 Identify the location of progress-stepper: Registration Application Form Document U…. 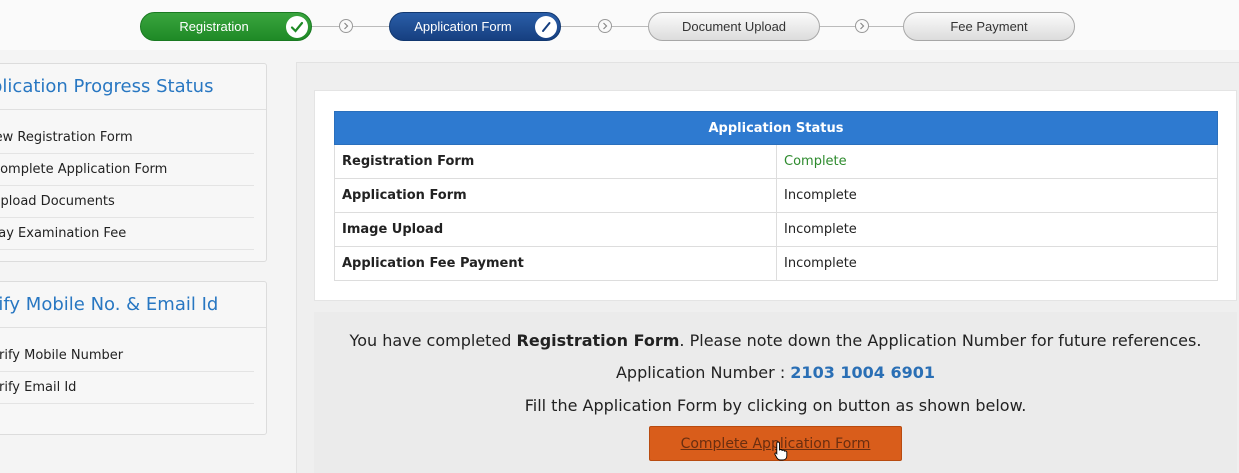
(619, 25).